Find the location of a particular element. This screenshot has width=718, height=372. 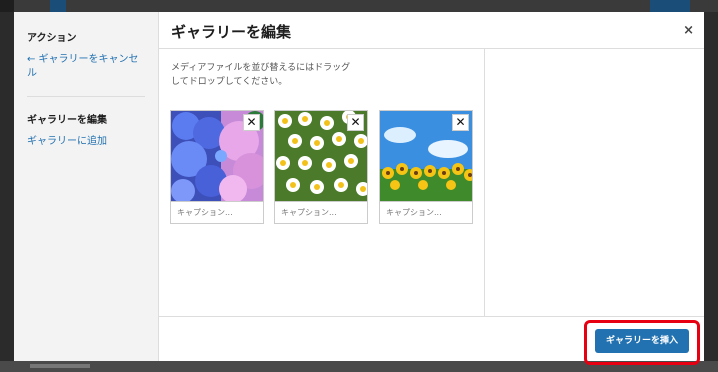

editor-toolbar is located at coordinates (359, 6).